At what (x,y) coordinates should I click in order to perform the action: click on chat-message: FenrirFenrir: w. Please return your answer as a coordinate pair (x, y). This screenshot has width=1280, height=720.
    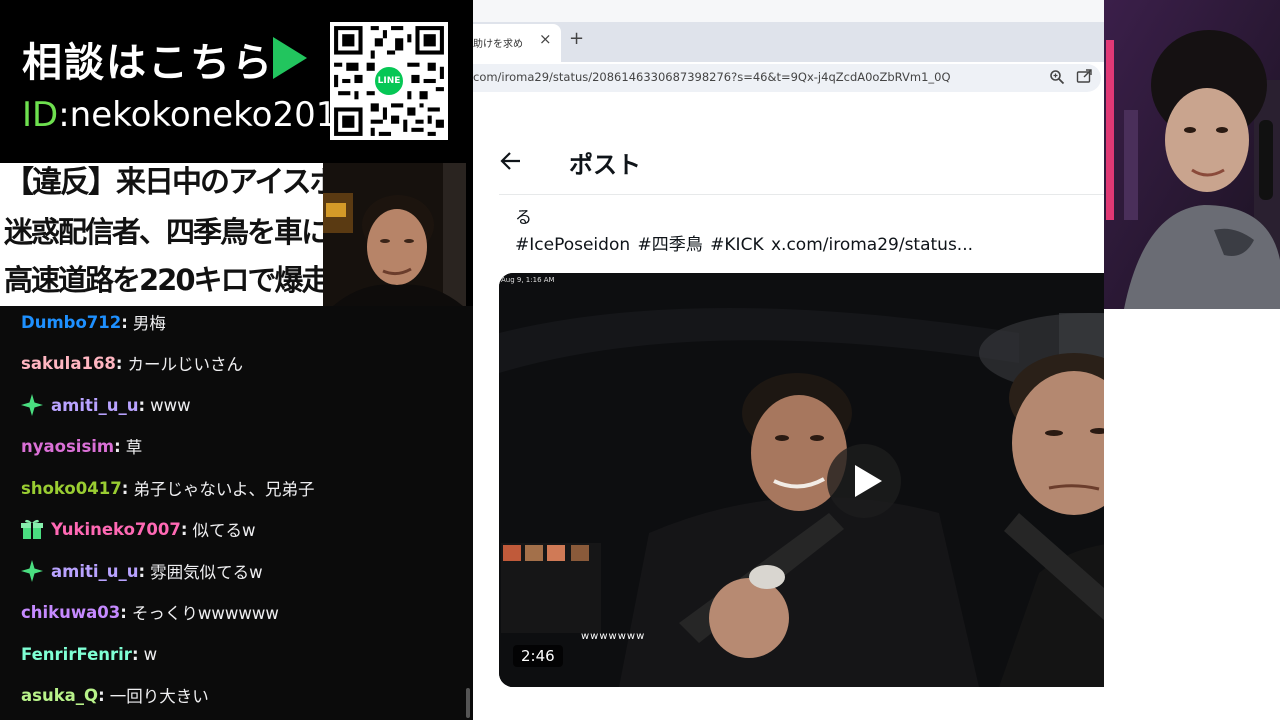
    Looking at the image, I should click on (89, 654).